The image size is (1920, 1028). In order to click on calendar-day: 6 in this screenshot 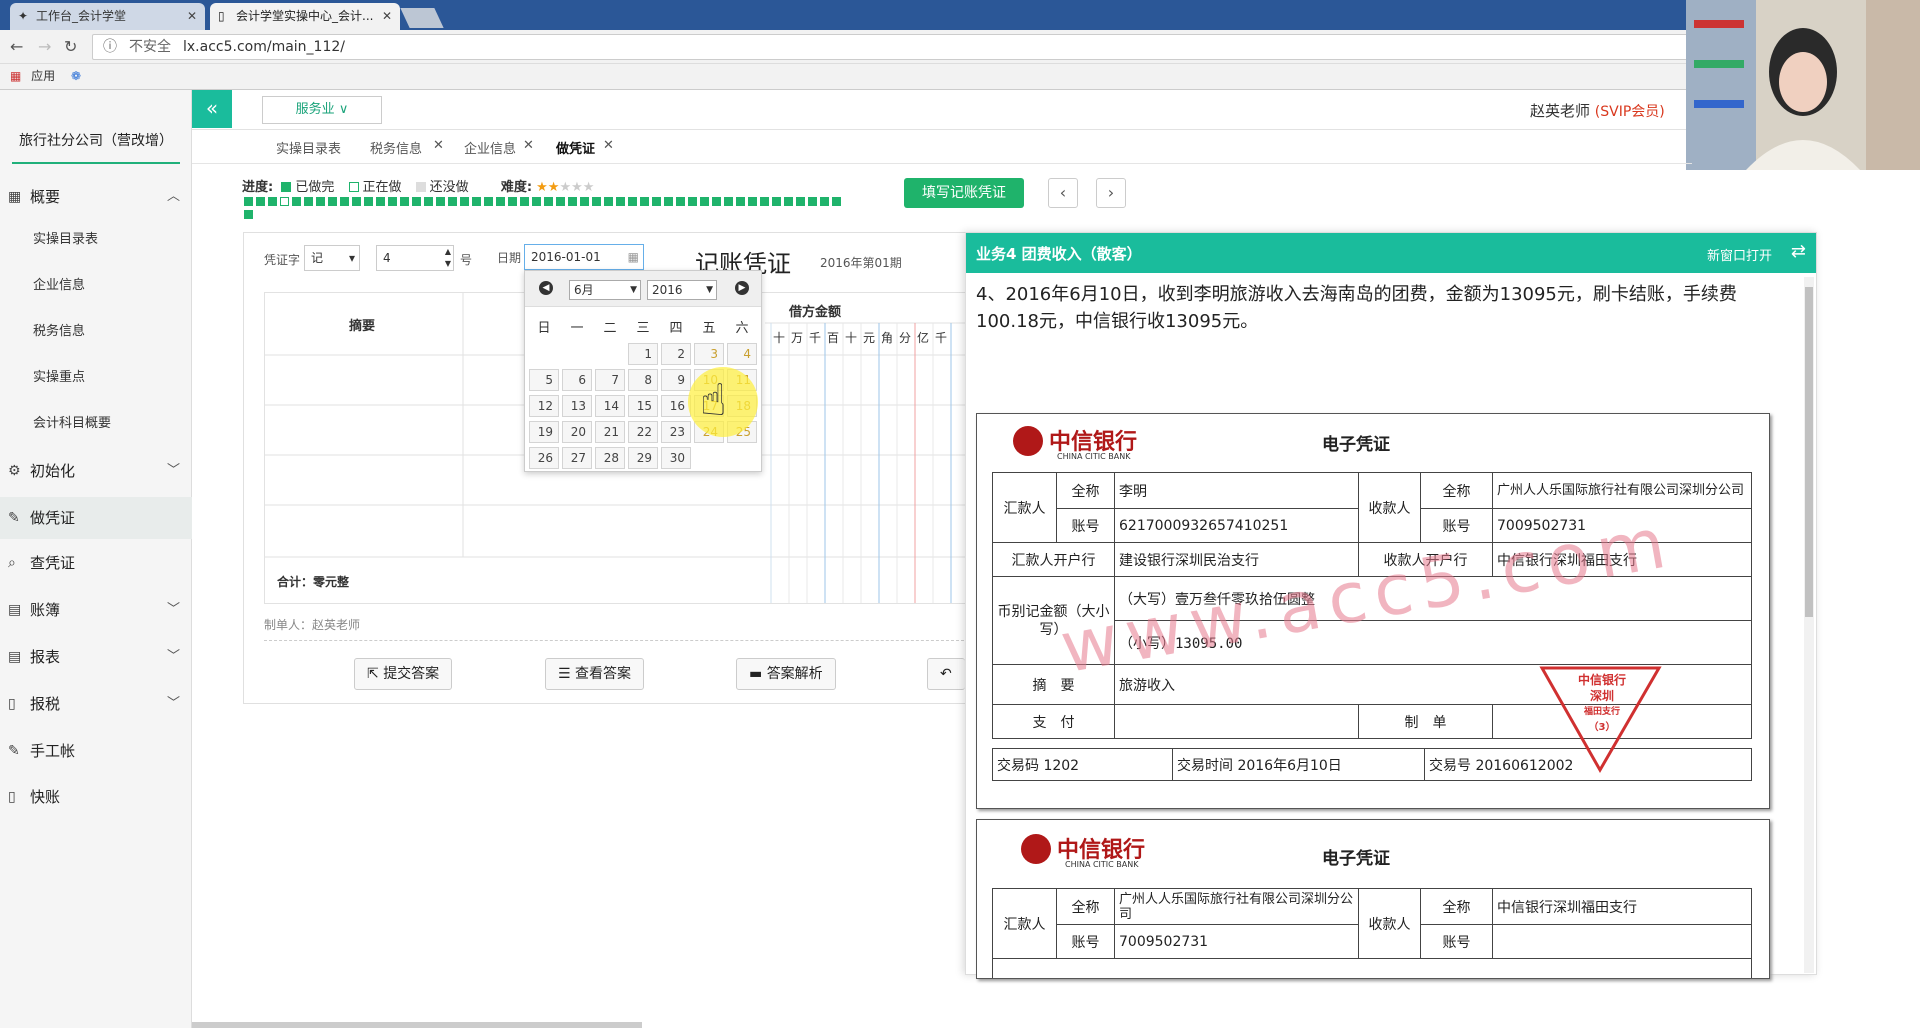, I will do `click(577, 380)`.